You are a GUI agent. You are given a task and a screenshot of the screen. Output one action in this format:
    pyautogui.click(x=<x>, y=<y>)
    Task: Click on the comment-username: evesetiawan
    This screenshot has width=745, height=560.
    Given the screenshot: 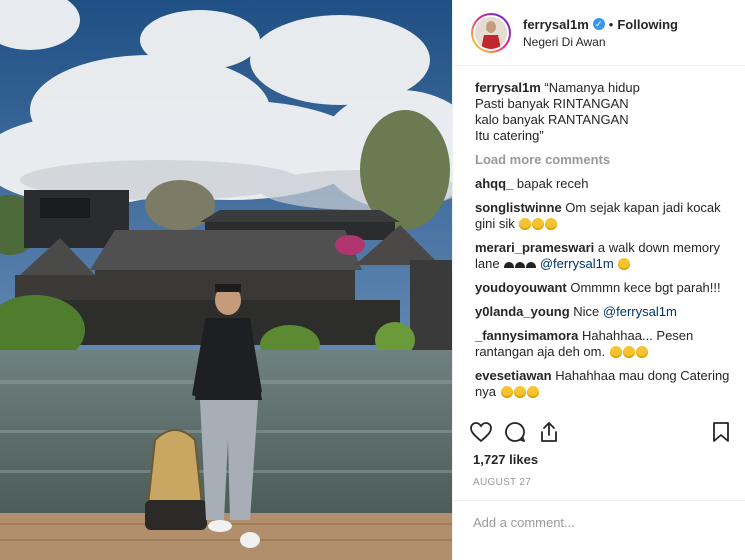 What is the action you would take?
    pyautogui.click(x=513, y=375)
    